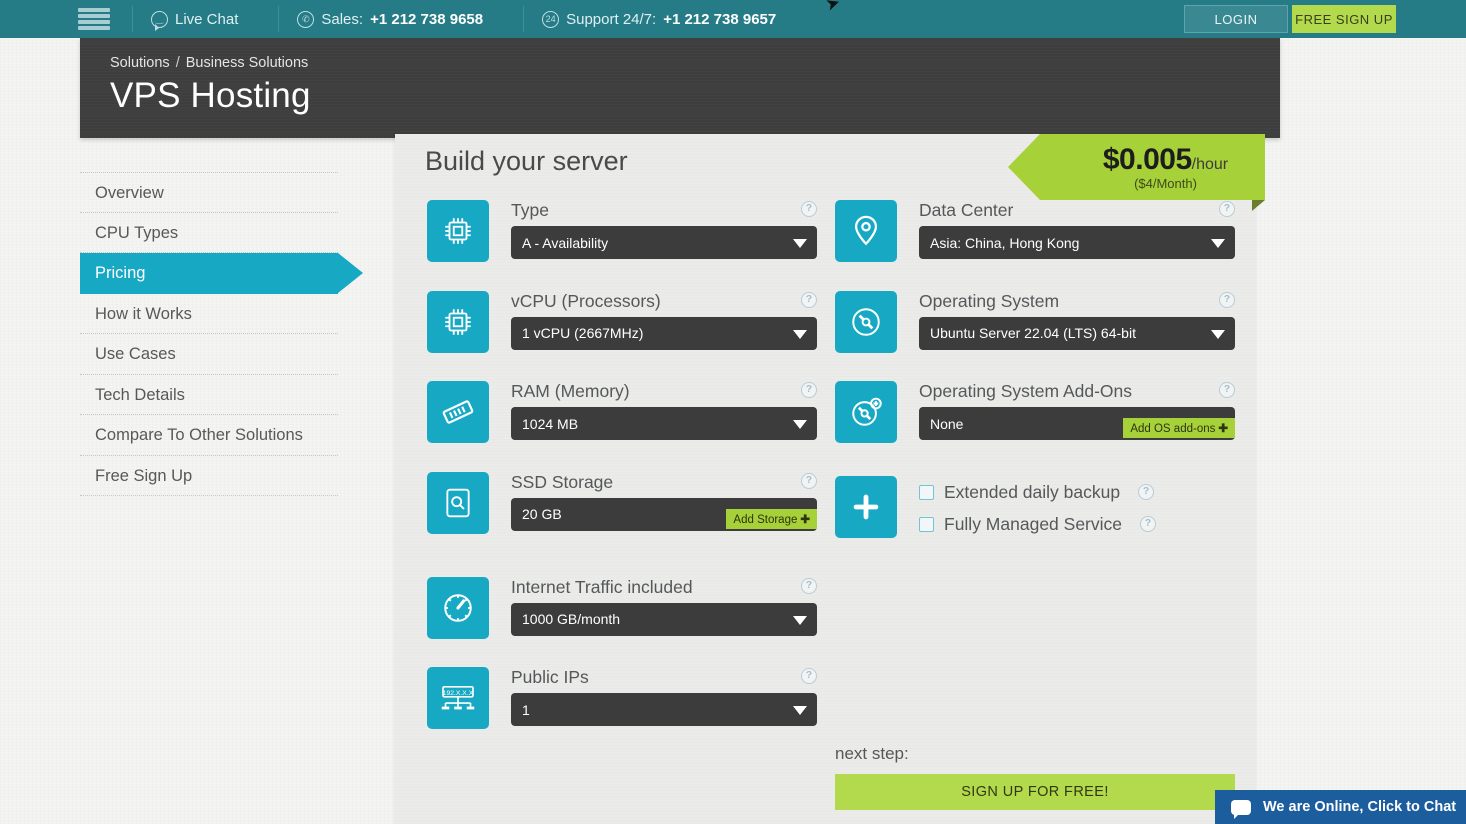  What do you see at coordinates (140, 63) in the screenshot?
I see `breadcrumb-root: Solutions` at bounding box center [140, 63].